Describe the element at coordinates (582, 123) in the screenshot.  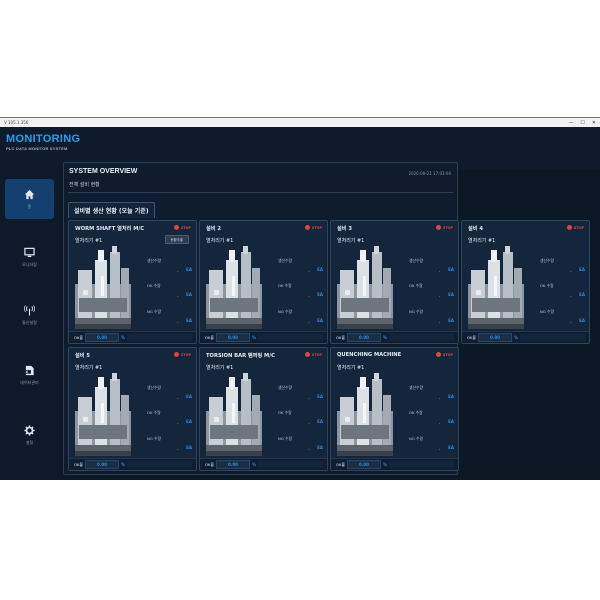
I see `maximize-button: ☐` at that location.